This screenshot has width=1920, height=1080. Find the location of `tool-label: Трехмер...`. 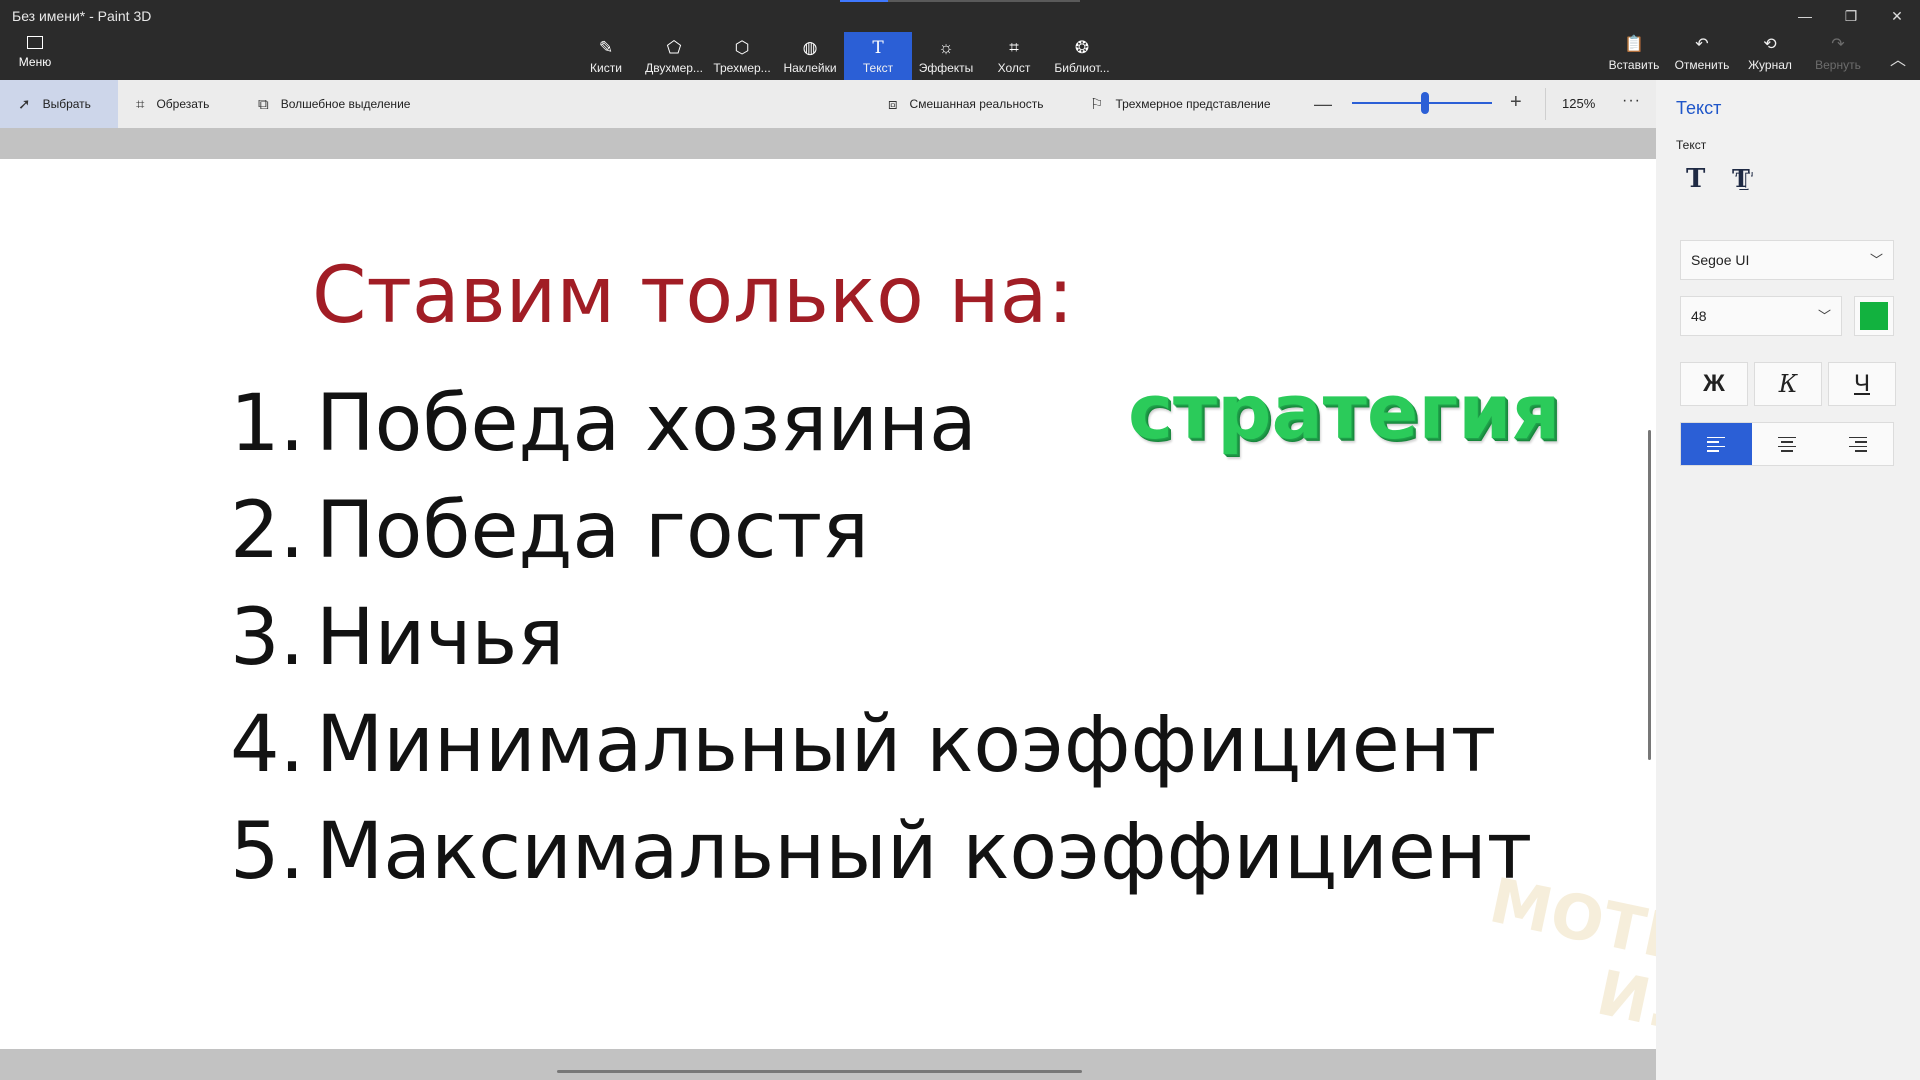

tool-label: Трехмер... is located at coordinates (742, 68).